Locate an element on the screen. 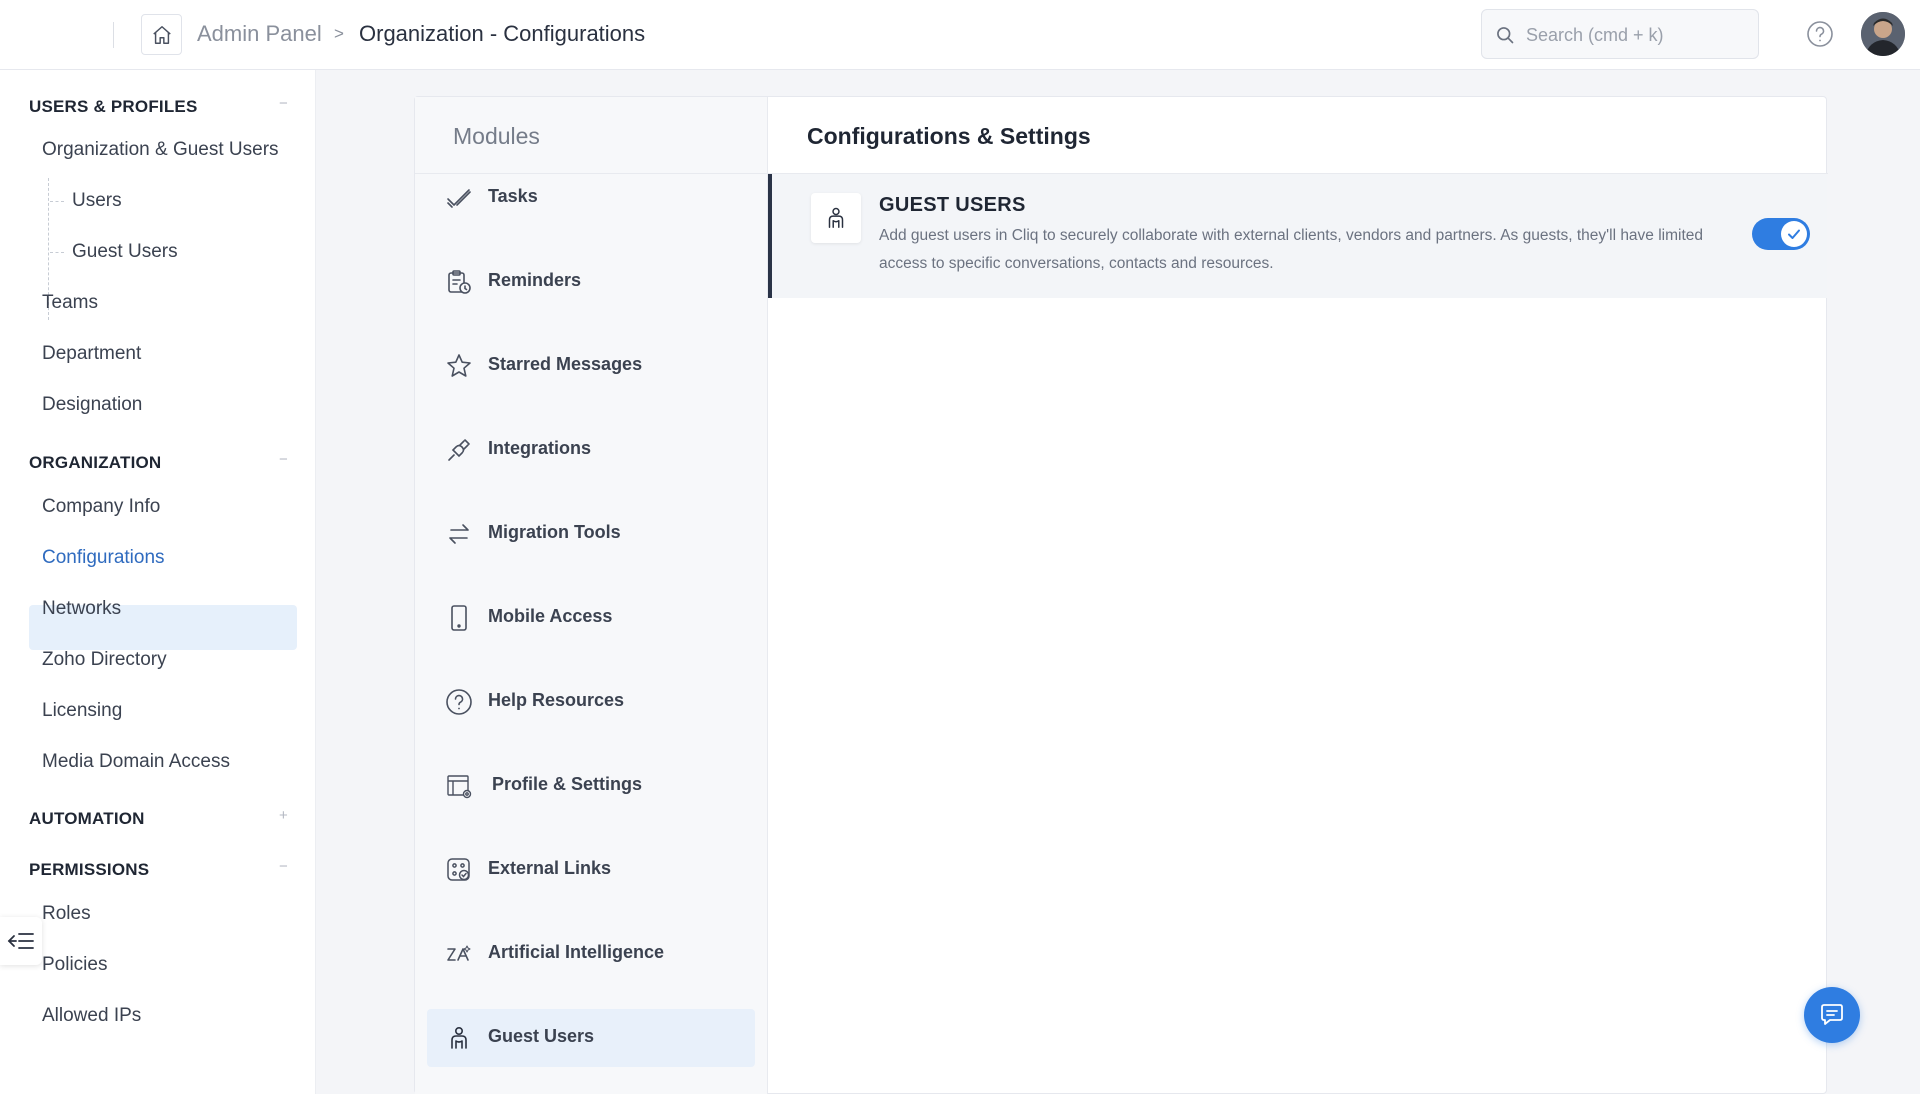 The height and width of the screenshot is (1094, 1920). chat-icon is located at coordinates (1832, 1014).